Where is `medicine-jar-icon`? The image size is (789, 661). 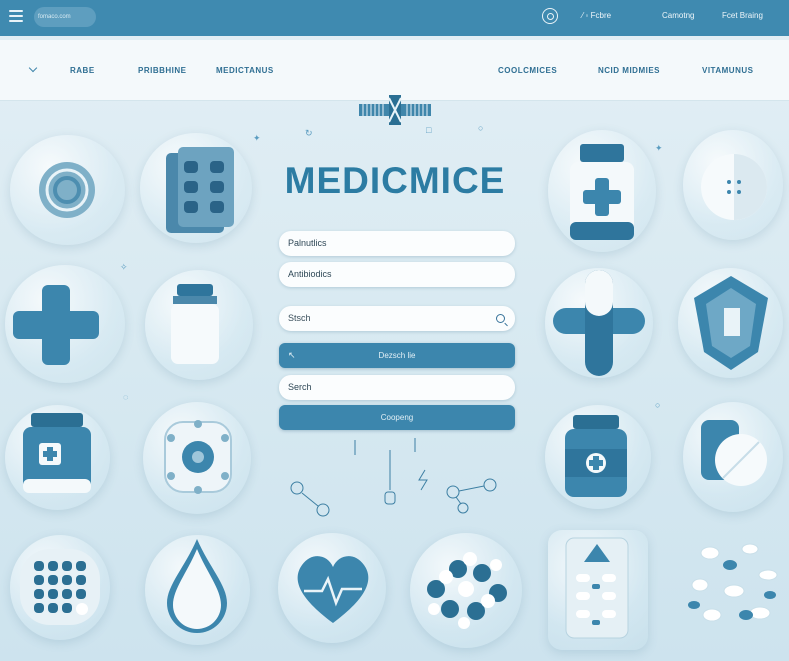 medicine-jar-icon is located at coordinates (57, 453).